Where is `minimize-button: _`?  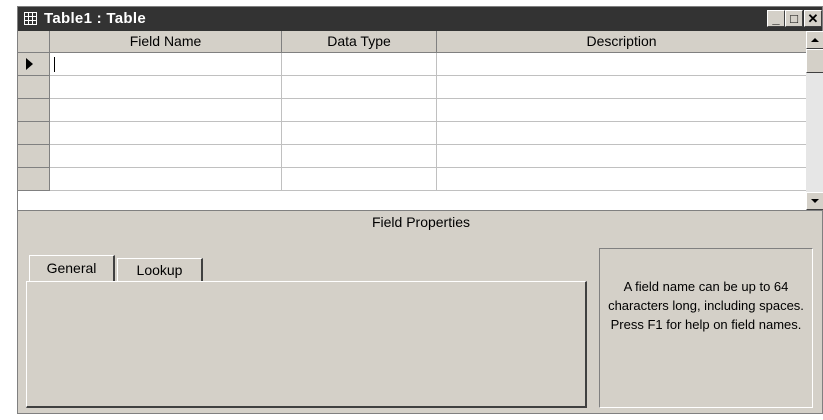
minimize-button: _ is located at coordinates (776, 18).